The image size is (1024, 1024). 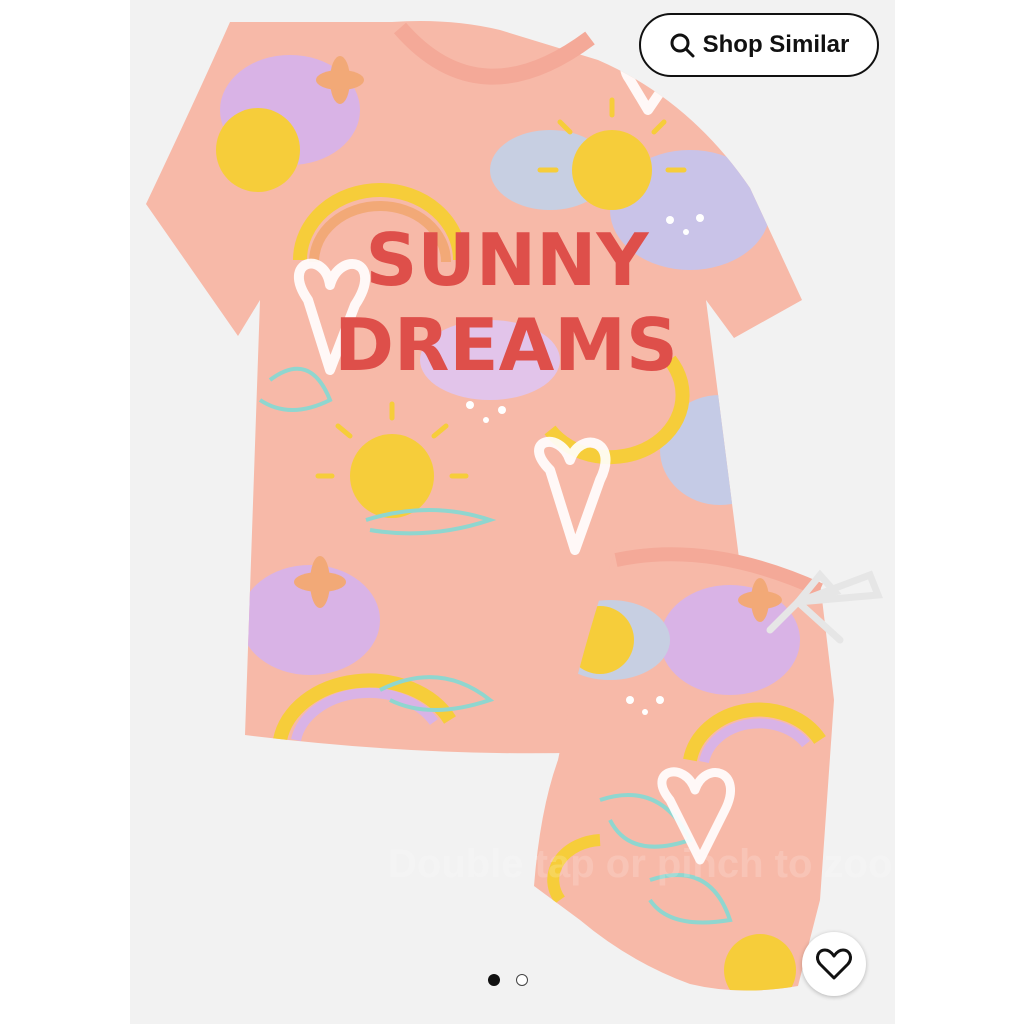 I want to click on shop-similar-label: Shop Similar, so click(x=776, y=44).